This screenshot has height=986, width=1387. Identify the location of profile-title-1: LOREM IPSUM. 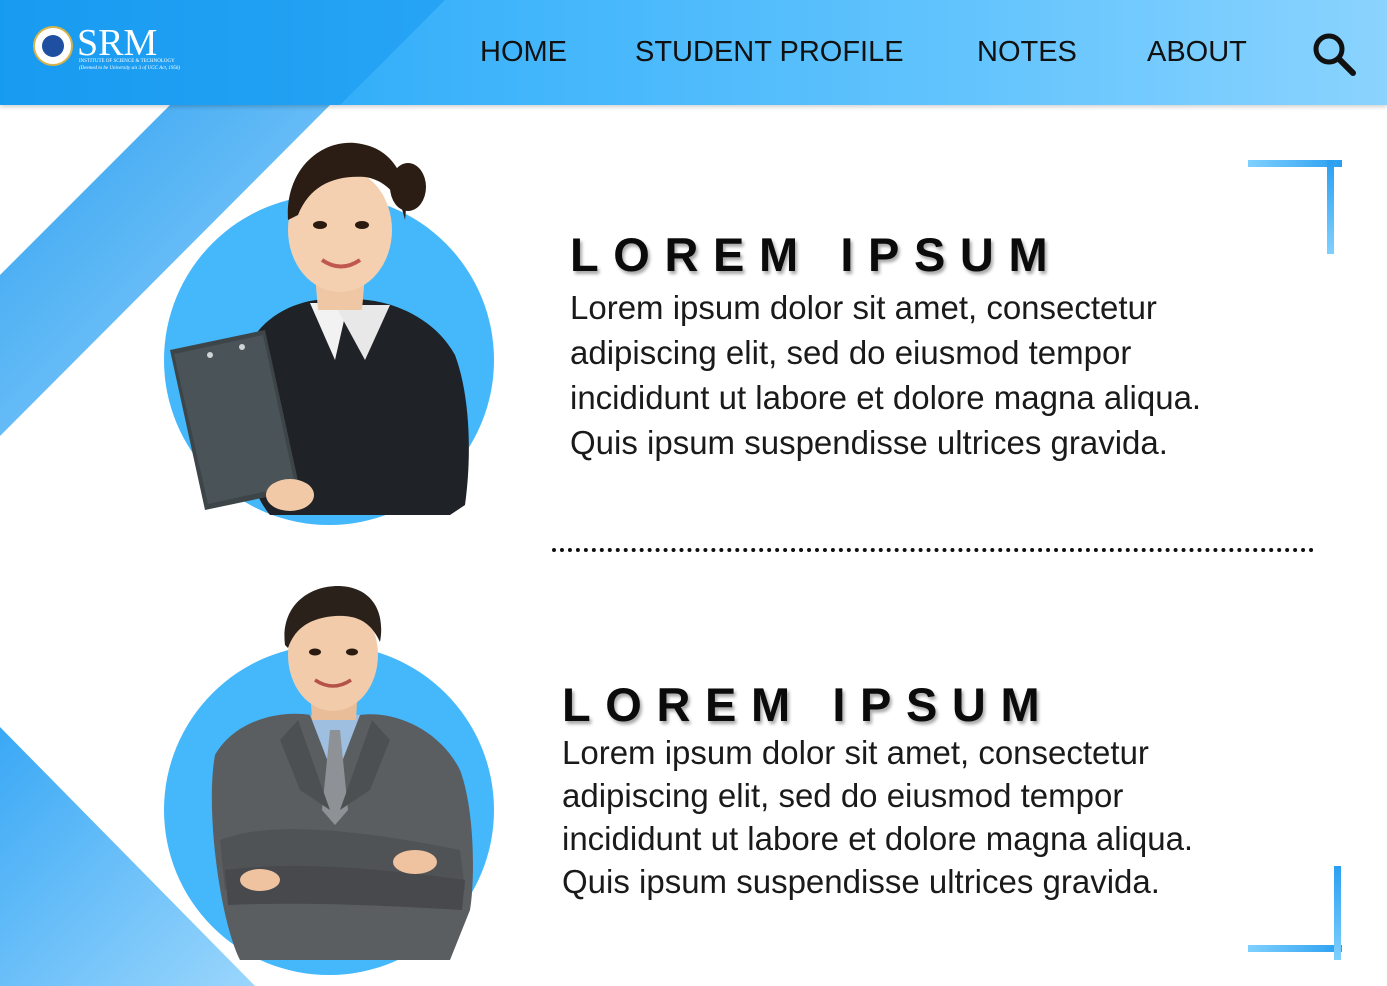
(816, 254).